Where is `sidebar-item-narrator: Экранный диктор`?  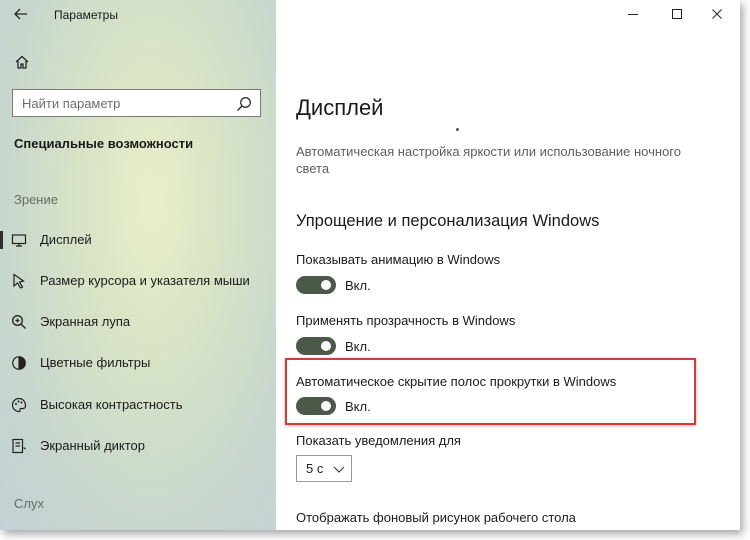
sidebar-item-narrator: Экранный диктор is located at coordinates (138, 446).